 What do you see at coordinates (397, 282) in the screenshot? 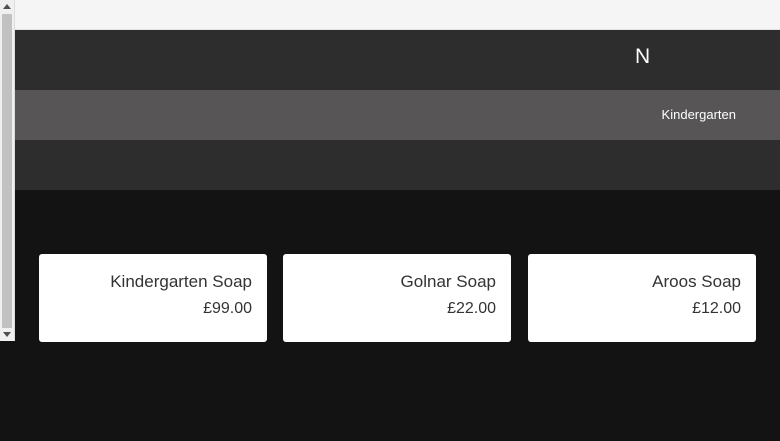
I see `product-name: Golnar Soap` at bounding box center [397, 282].